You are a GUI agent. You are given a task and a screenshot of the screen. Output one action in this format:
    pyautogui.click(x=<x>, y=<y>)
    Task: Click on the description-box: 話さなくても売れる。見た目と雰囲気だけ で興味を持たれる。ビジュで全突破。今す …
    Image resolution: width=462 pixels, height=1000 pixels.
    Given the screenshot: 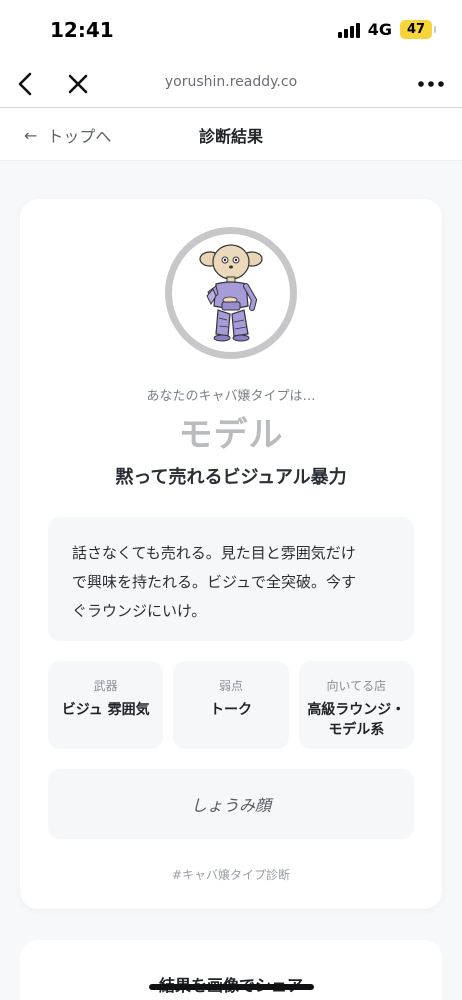 What is the action you would take?
    pyautogui.click(x=231, y=579)
    